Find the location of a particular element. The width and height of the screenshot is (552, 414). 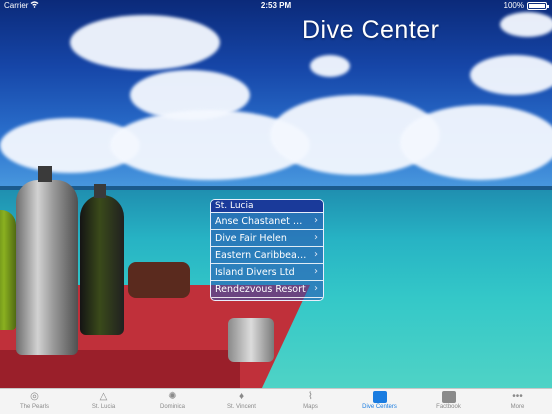

battery-percent: 100% is located at coordinates (513, 5).